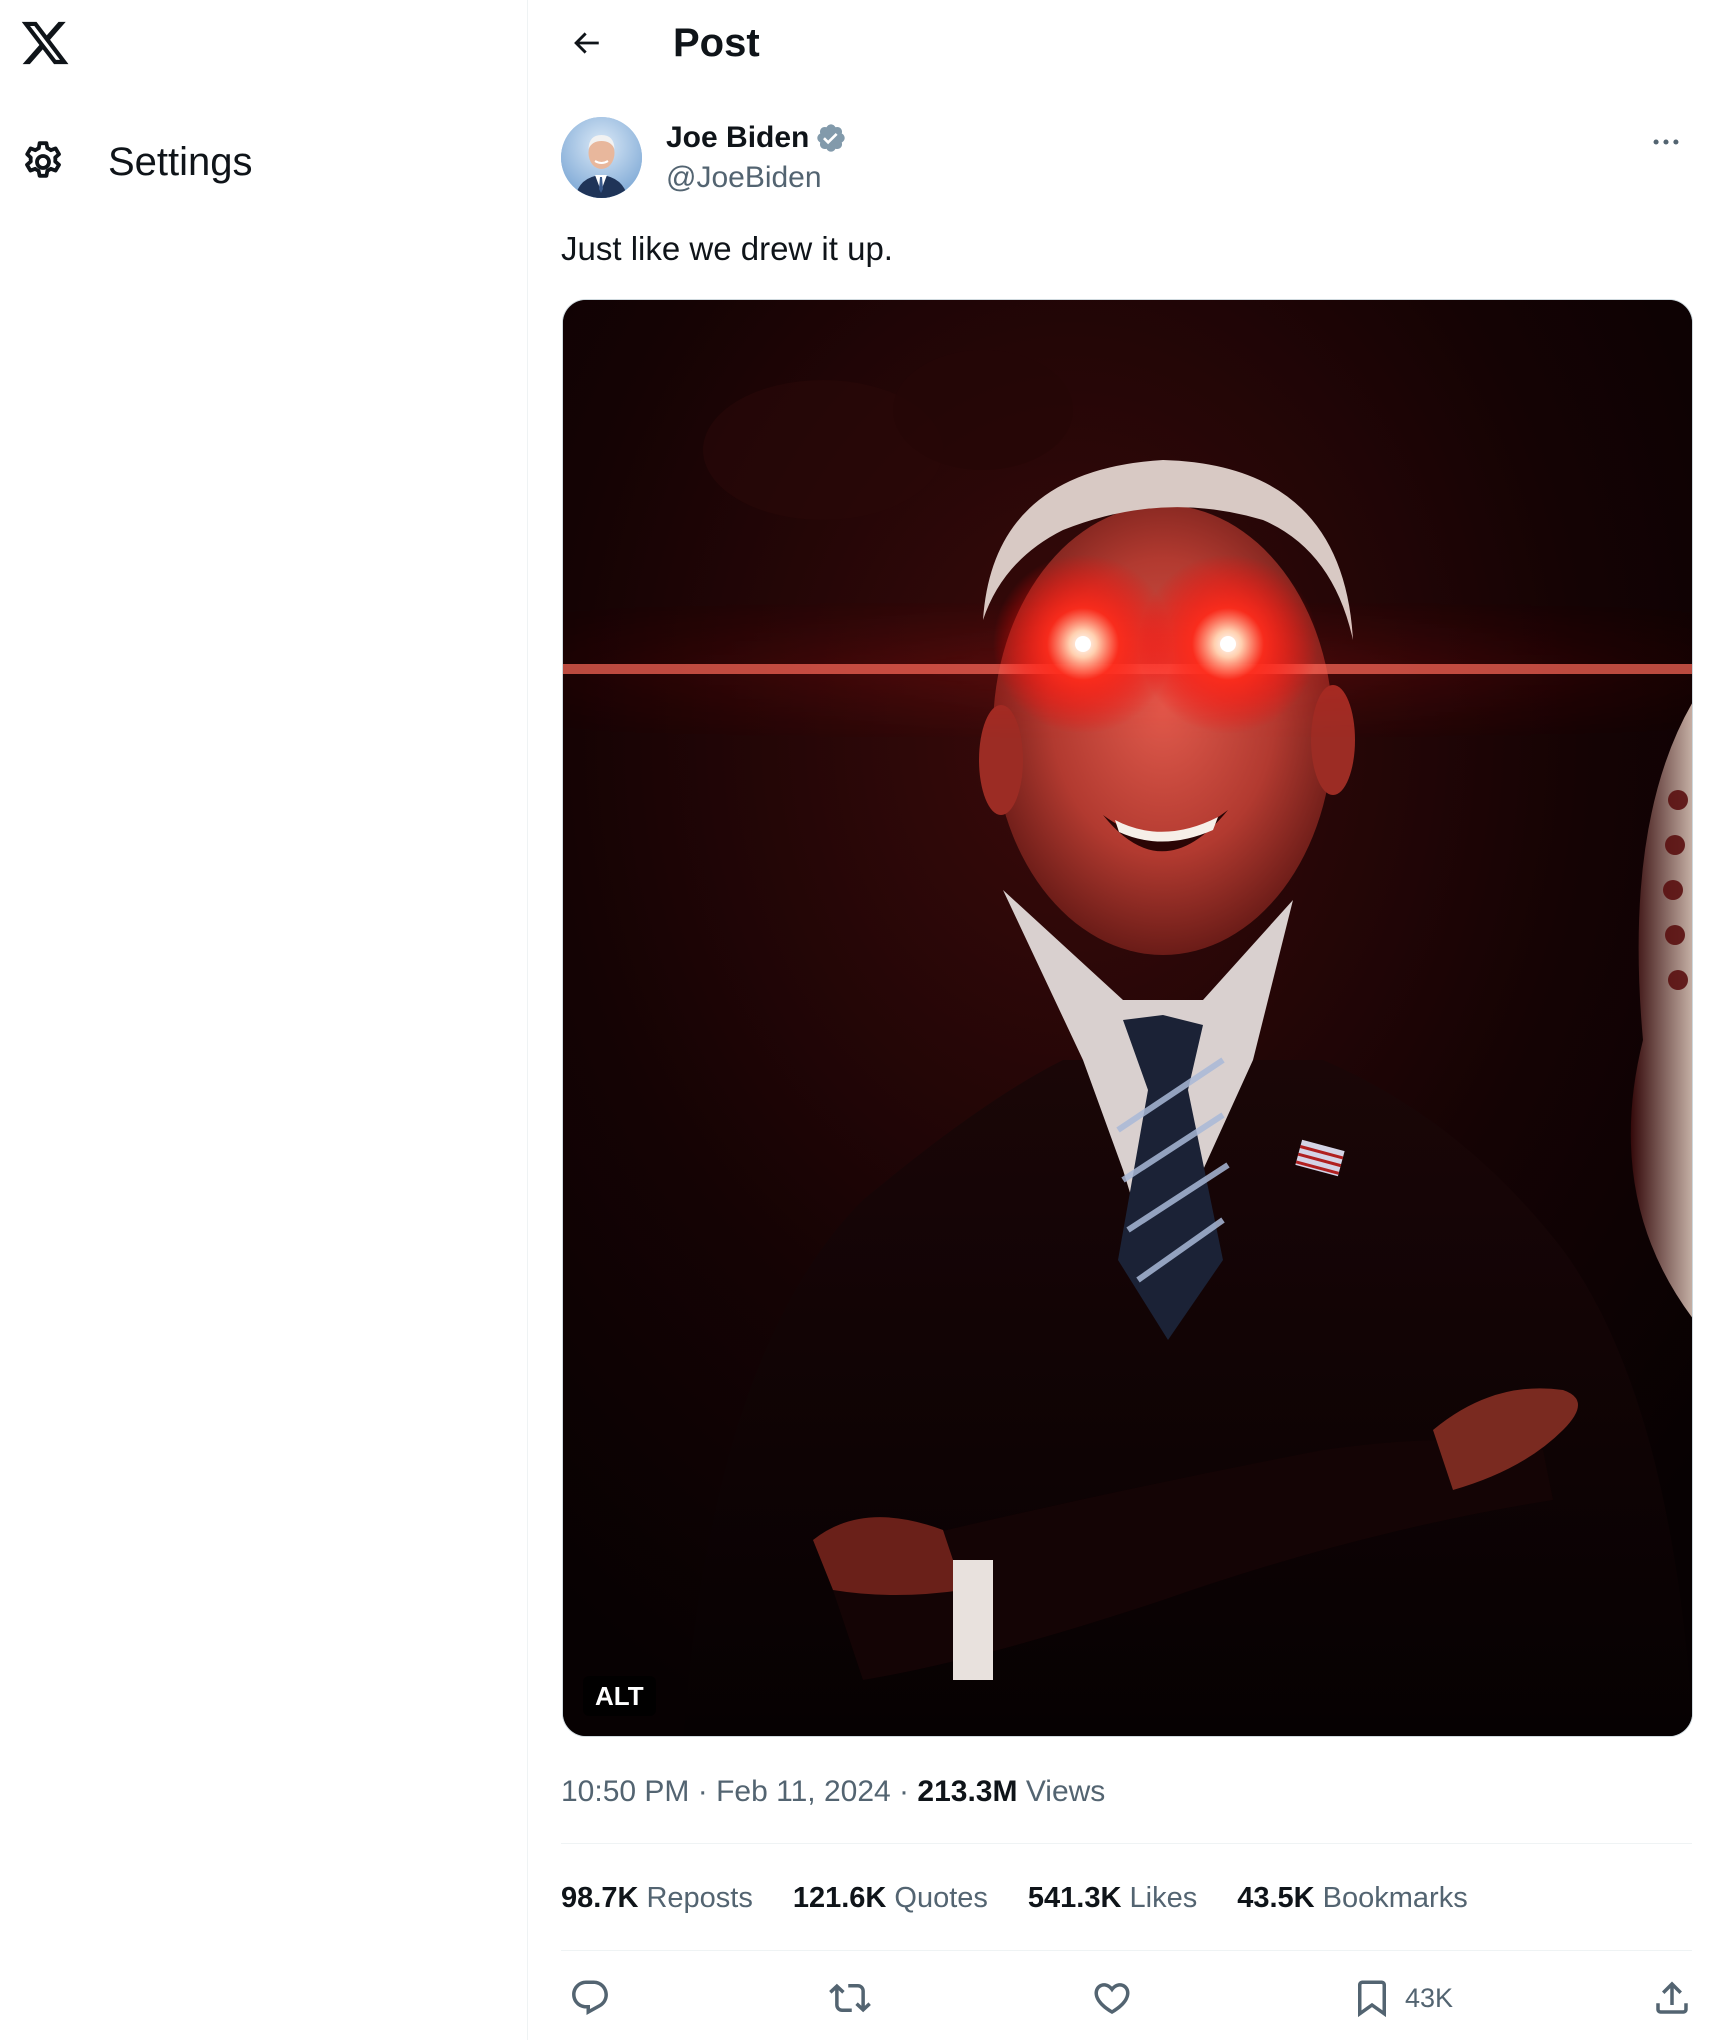 The width and height of the screenshot is (1718, 2040). I want to click on back-arrow-icon, so click(586, 43).